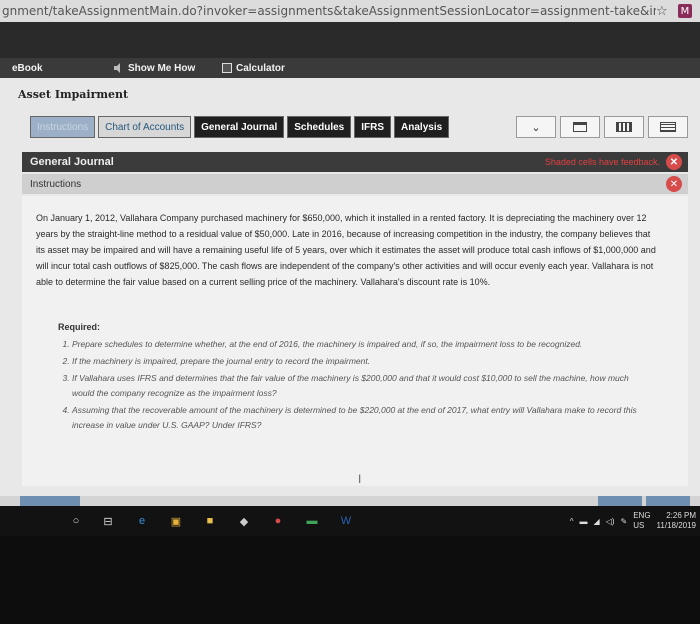 Image resolution: width=700 pixels, height=624 pixels. I want to click on screen-bezel, so click(350, 580).